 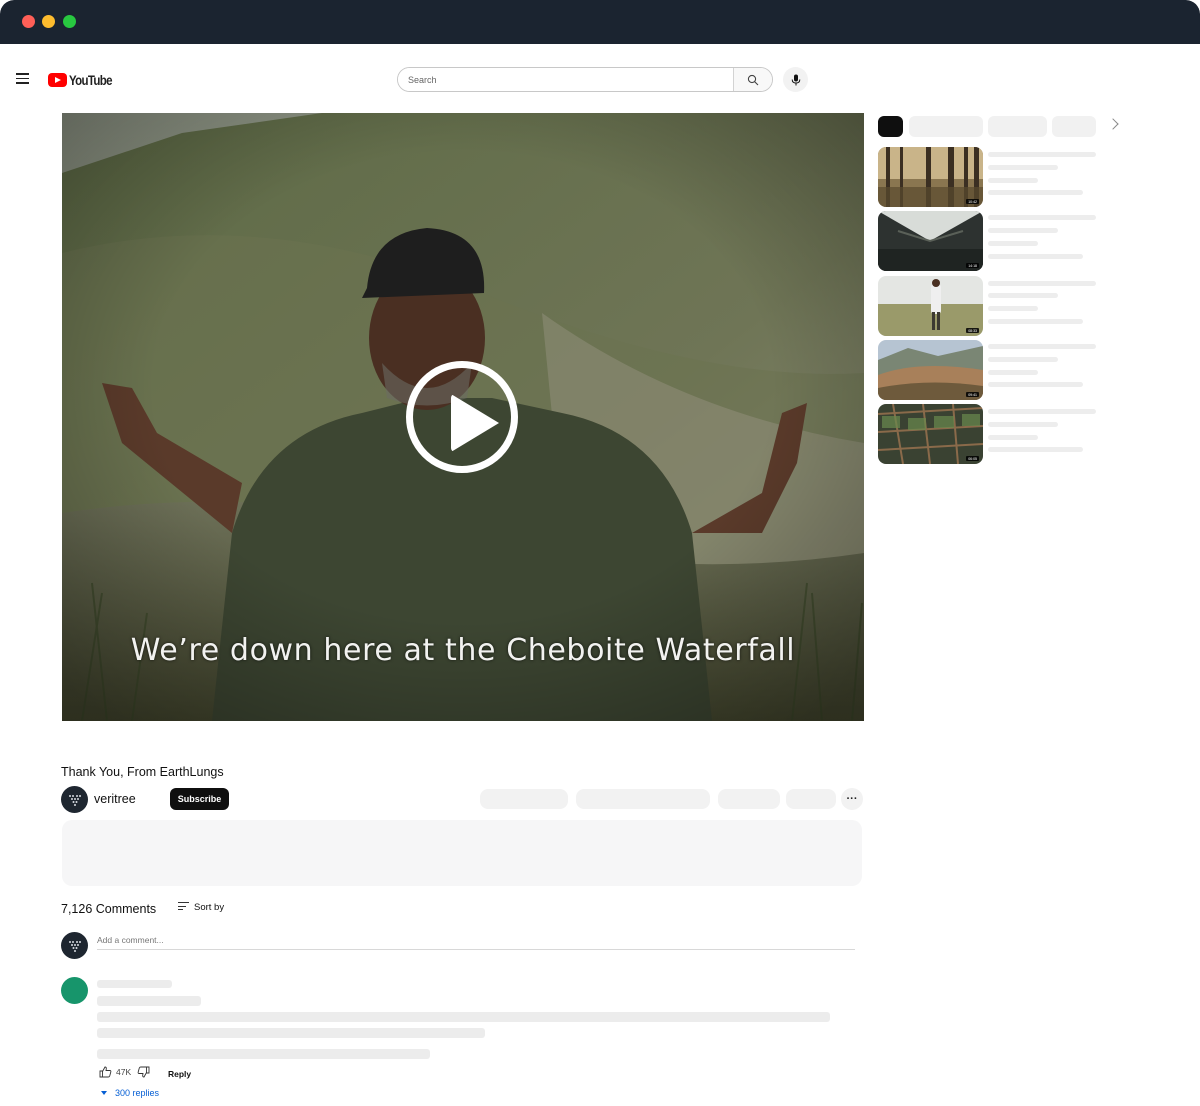 I want to click on play-button, so click(x=462, y=417).